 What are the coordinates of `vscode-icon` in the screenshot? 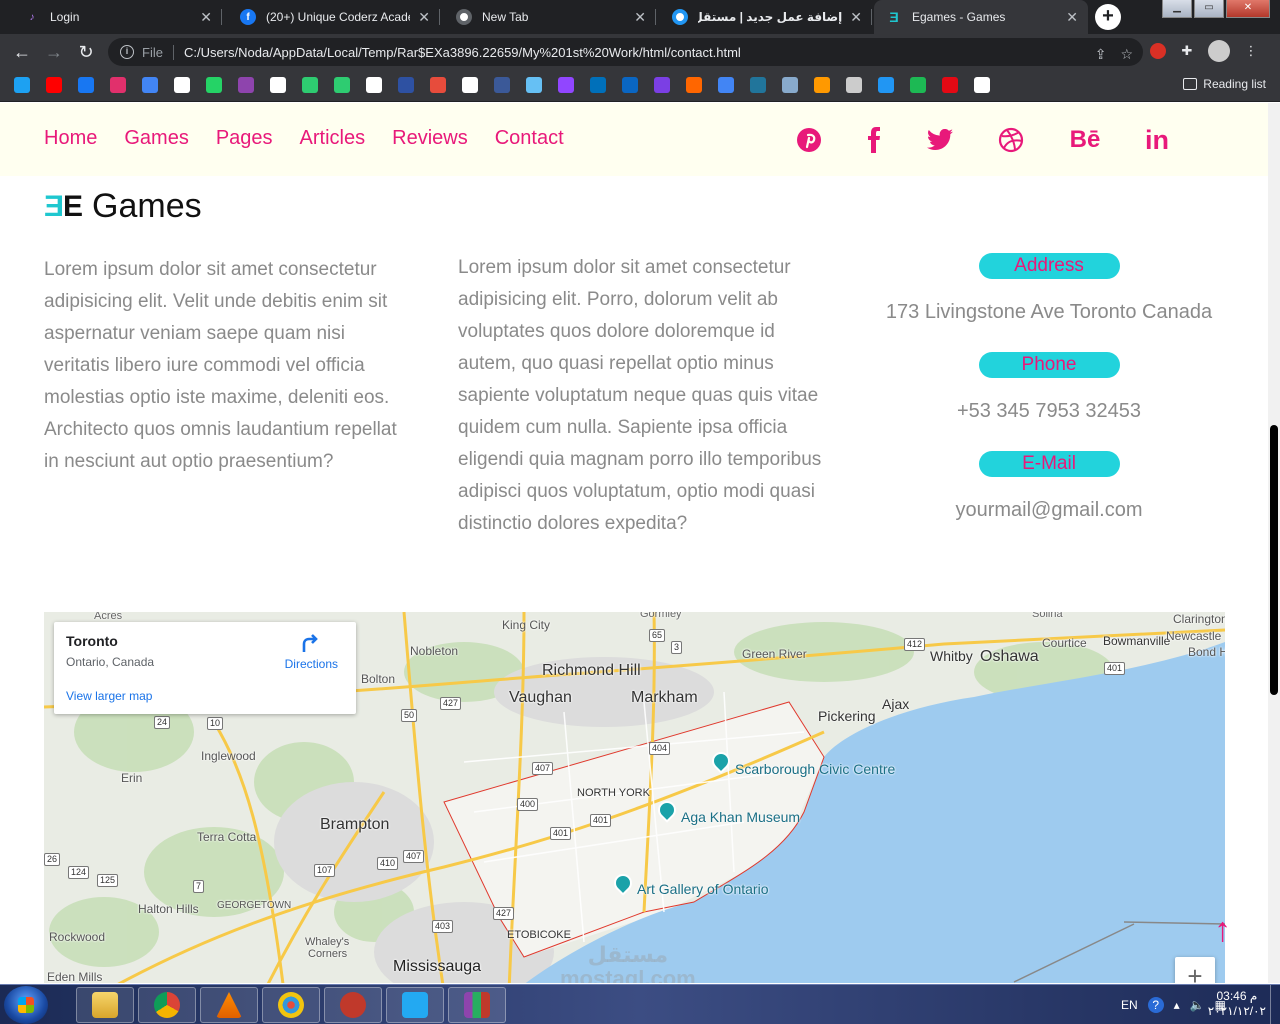 It's located at (415, 1005).